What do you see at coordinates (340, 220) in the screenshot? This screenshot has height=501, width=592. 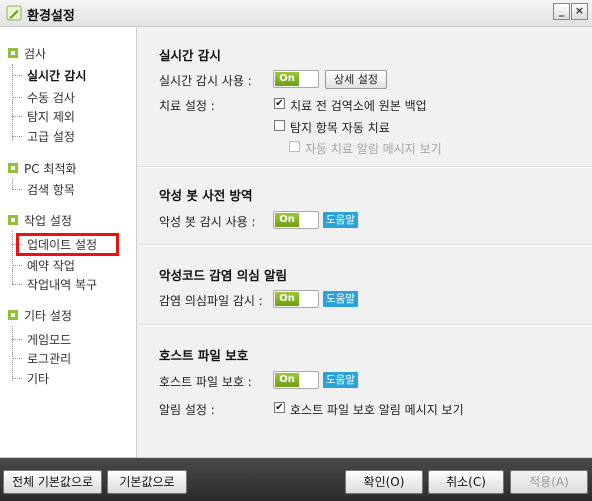 I see `bot-help-button: 도움말` at bounding box center [340, 220].